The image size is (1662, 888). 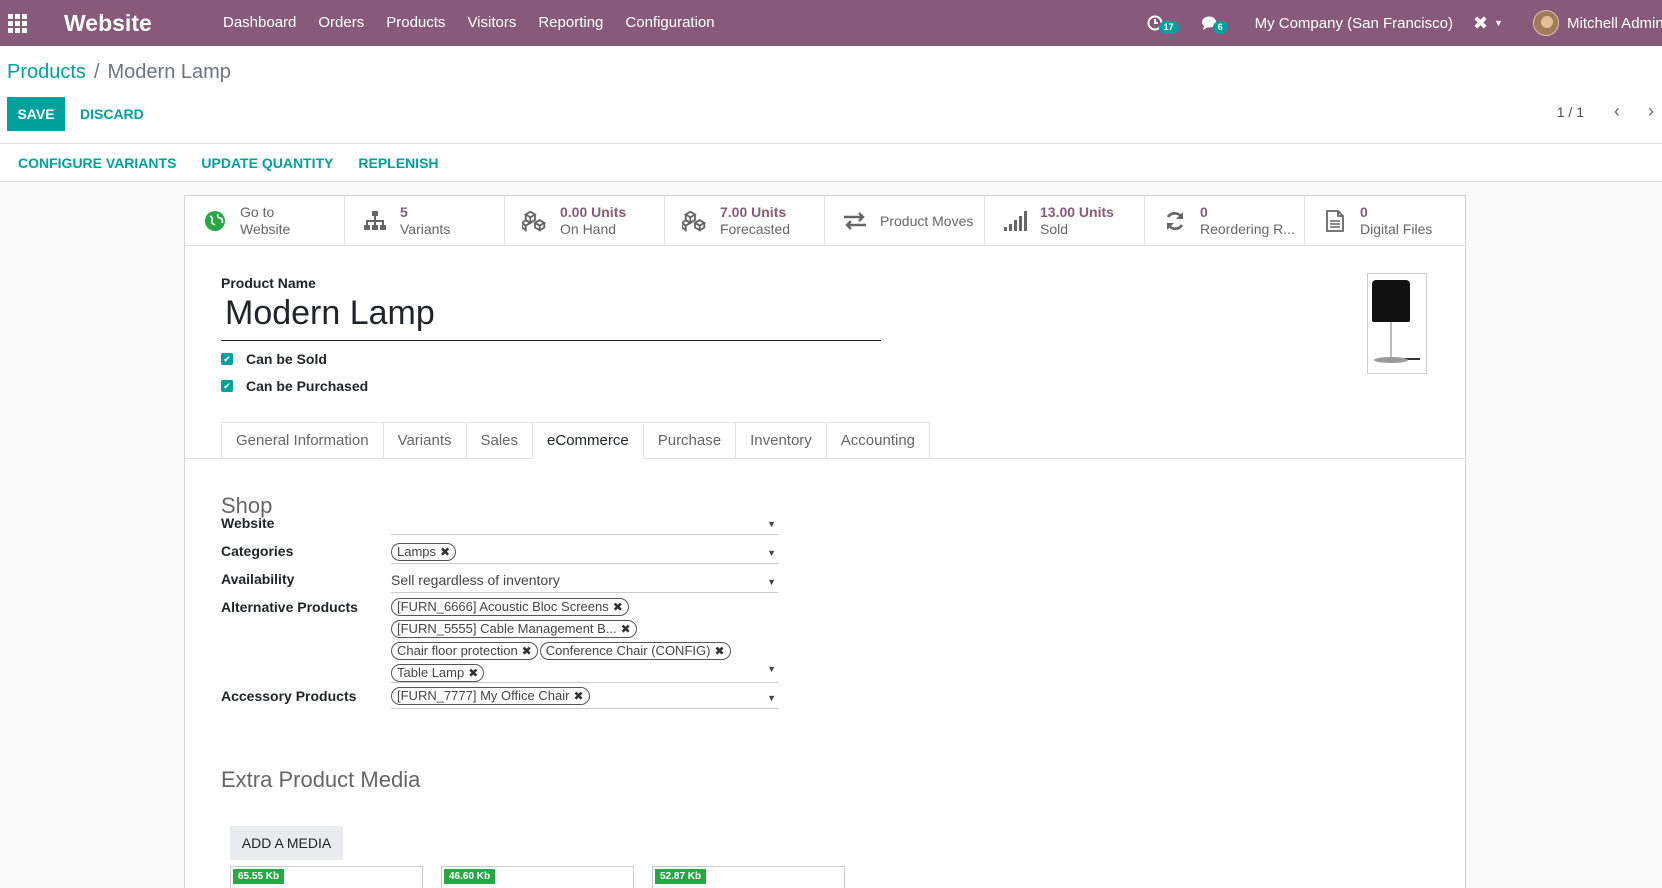 I want to click on accessory-products-field: [FURN_7777] My Office Chair ✖ ▼, so click(x=584, y=697).